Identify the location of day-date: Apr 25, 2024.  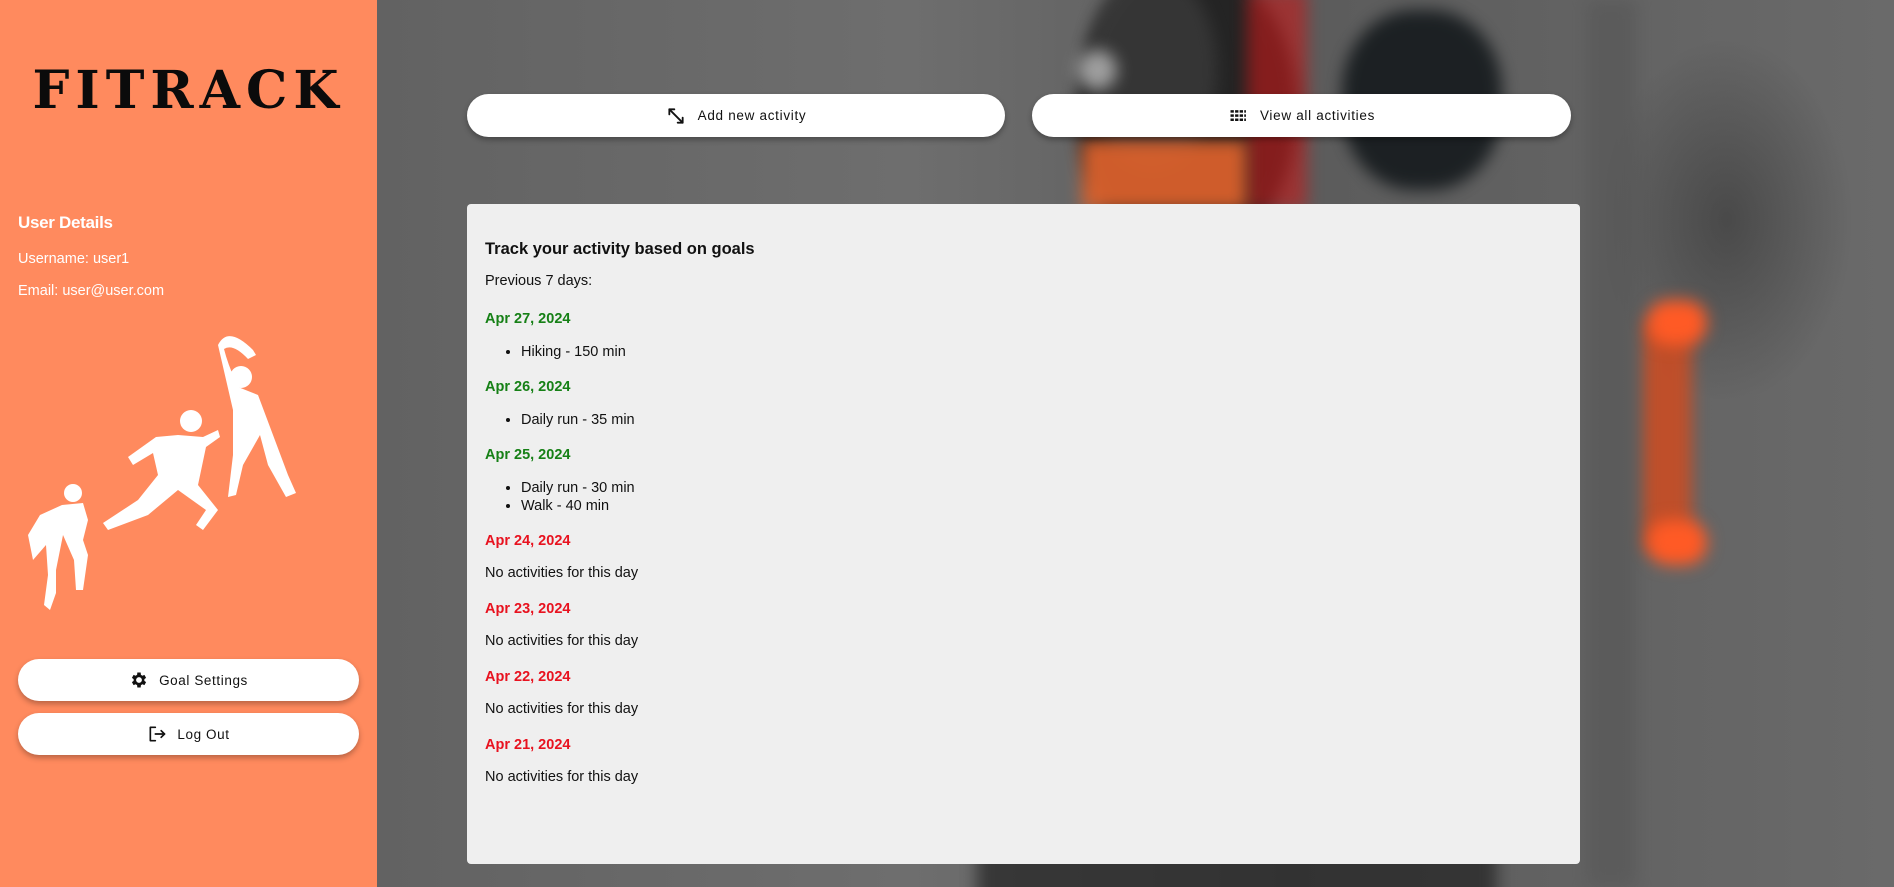
(528, 455).